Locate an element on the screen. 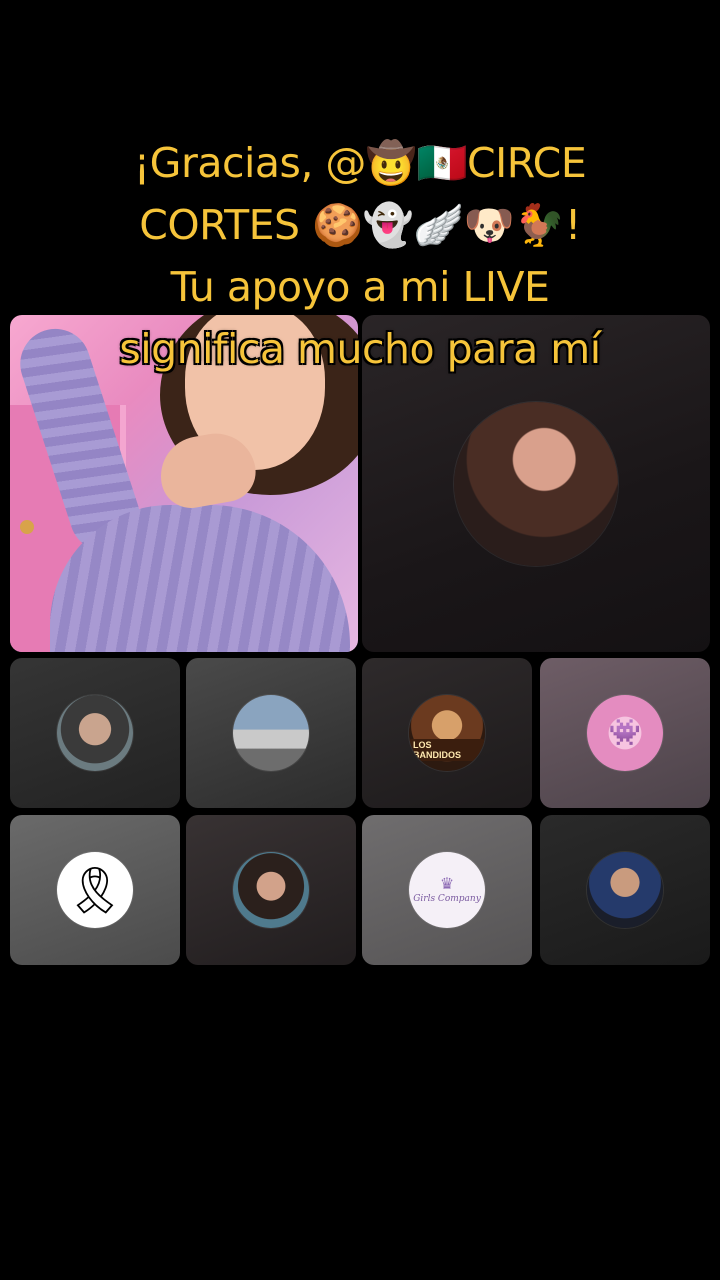 This screenshot has width=720, height=1280. guest-avatar-7: ♛ Girls Company is located at coordinates (447, 890).